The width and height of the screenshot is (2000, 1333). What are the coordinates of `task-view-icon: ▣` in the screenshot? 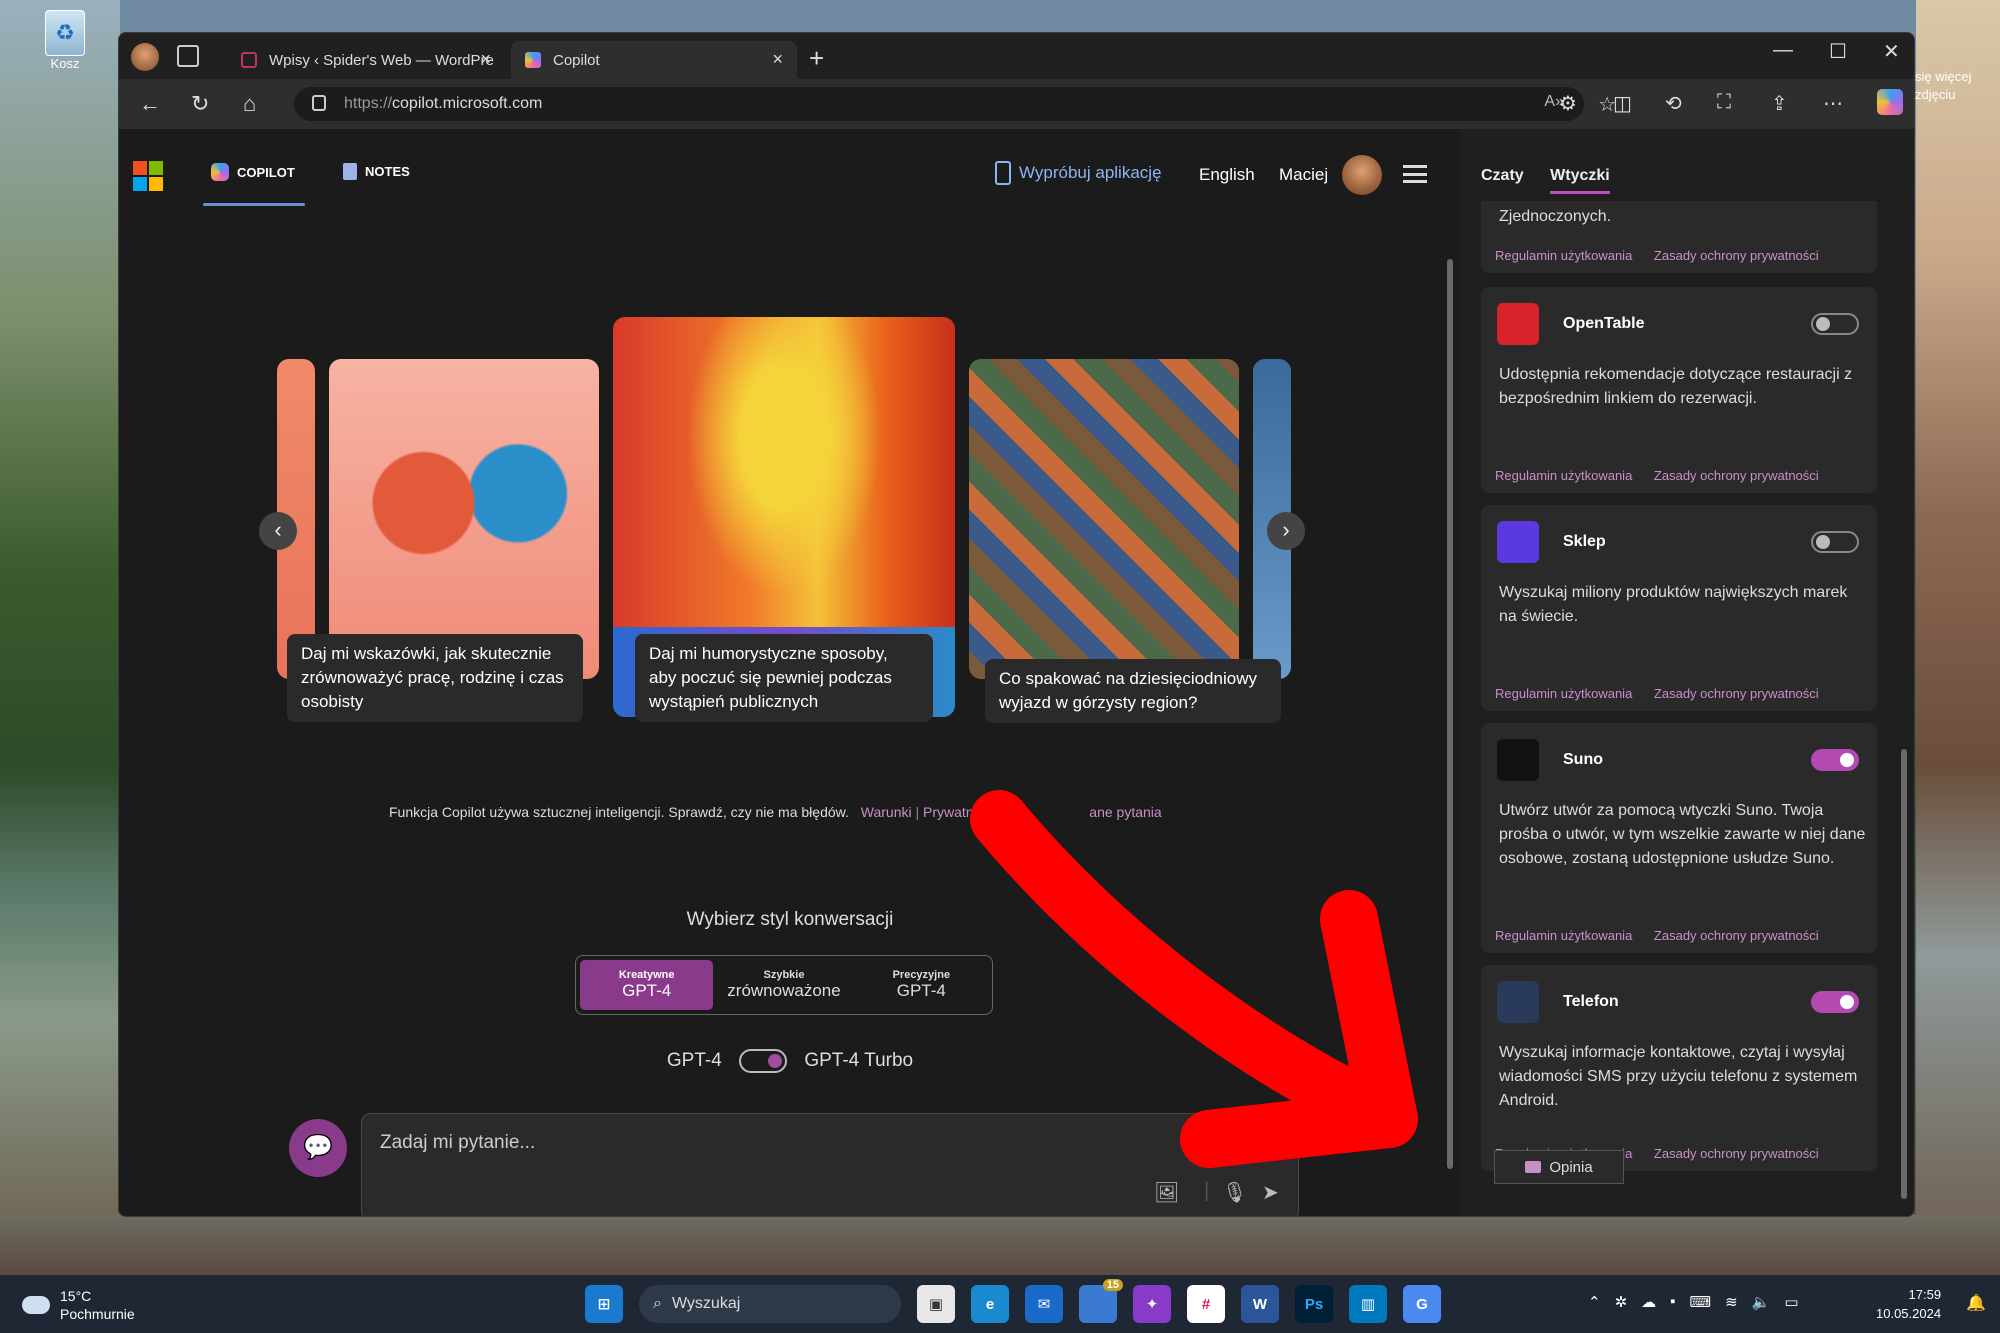 It's located at (936, 1304).